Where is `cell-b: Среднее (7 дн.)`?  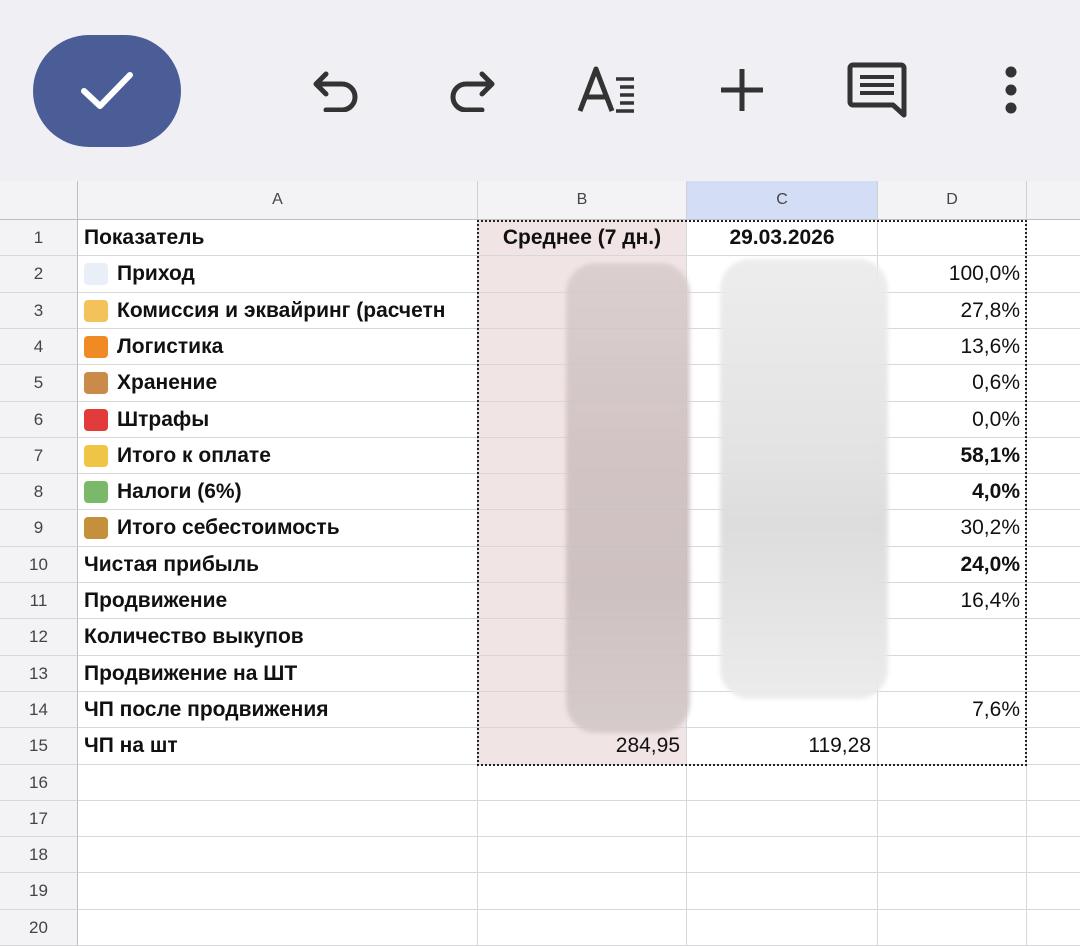
cell-b: Среднее (7 дн.) is located at coordinates (582, 238).